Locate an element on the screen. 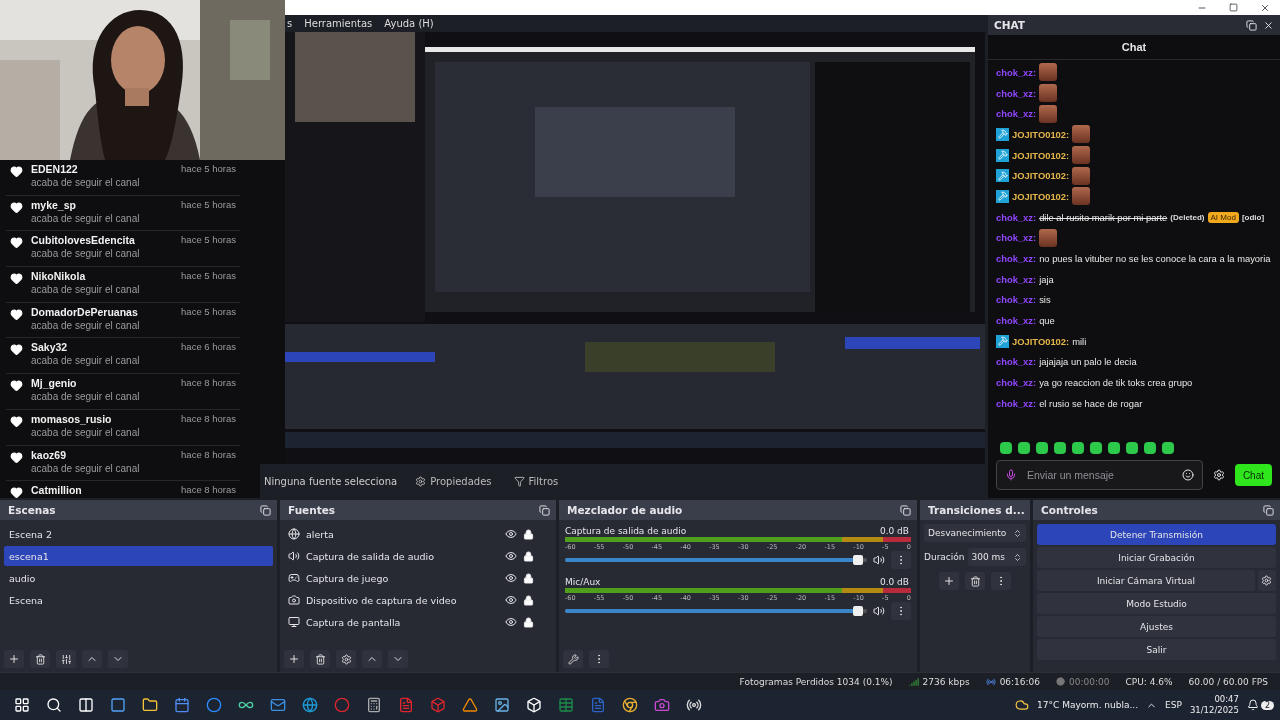  chat-input: Enviar un mensaje is located at coordinates (1099, 475).